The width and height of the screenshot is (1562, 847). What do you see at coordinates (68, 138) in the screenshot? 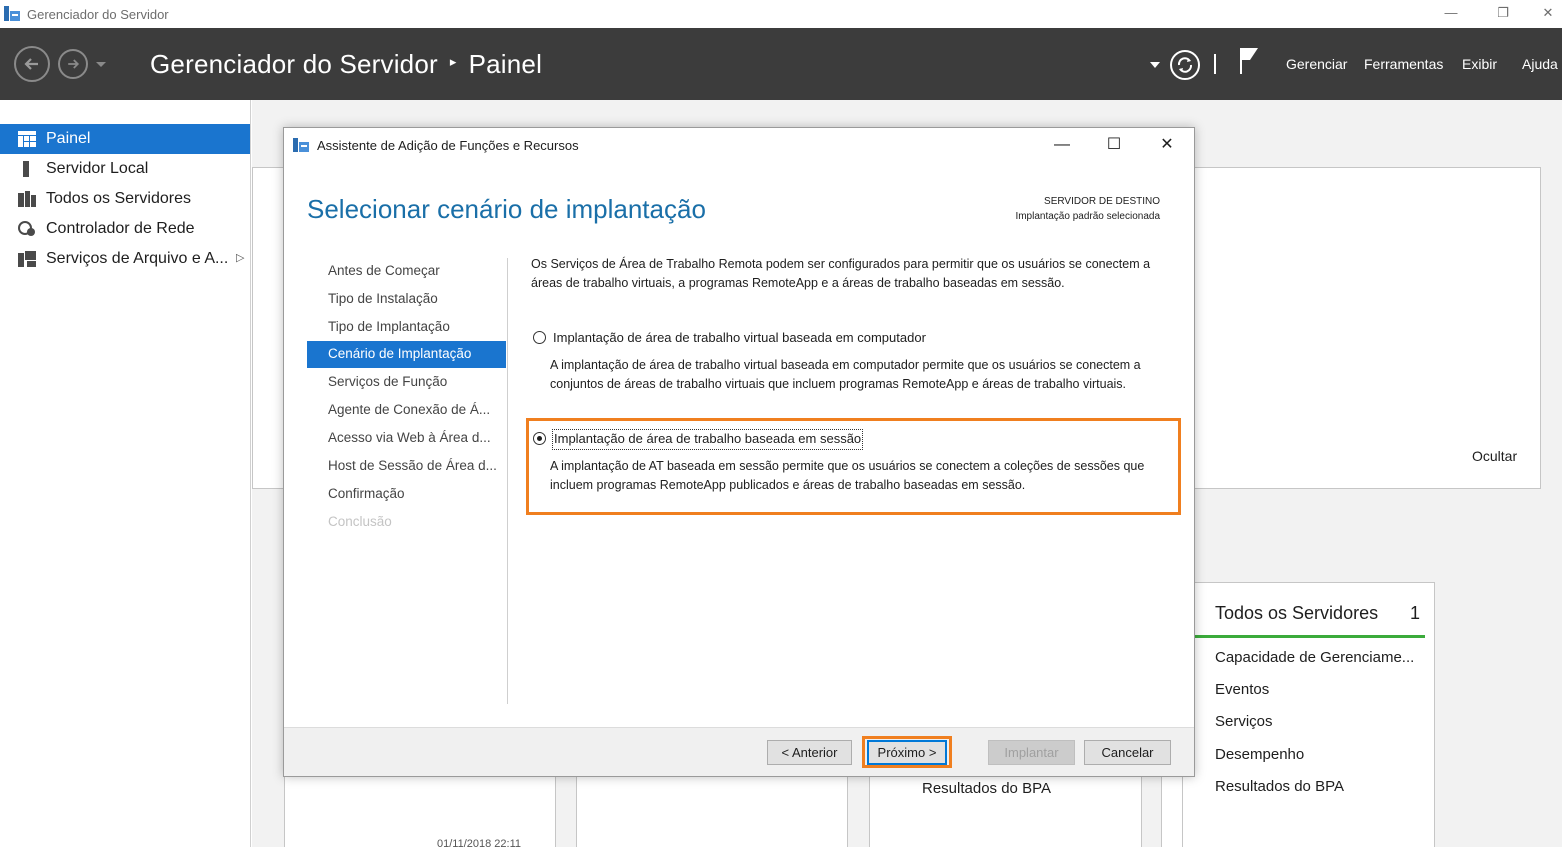
I see `sidebar-item-label: Painel` at bounding box center [68, 138].